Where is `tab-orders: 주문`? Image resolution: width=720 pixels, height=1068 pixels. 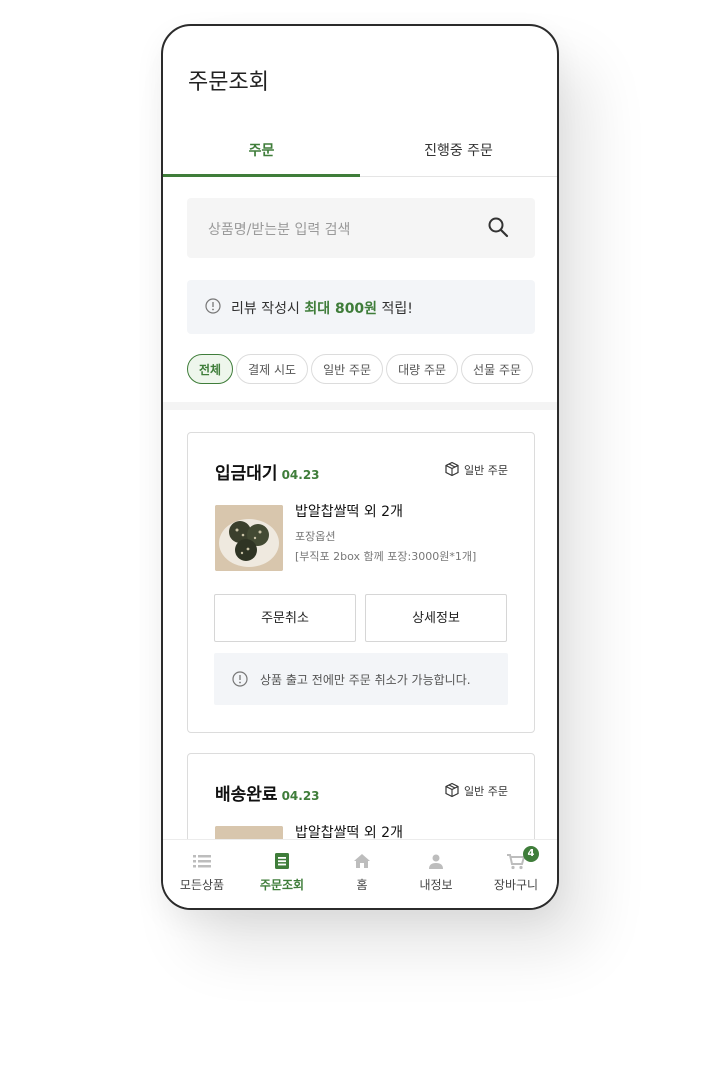
tab-orders: 주문 is located at coordinates (261, 155).